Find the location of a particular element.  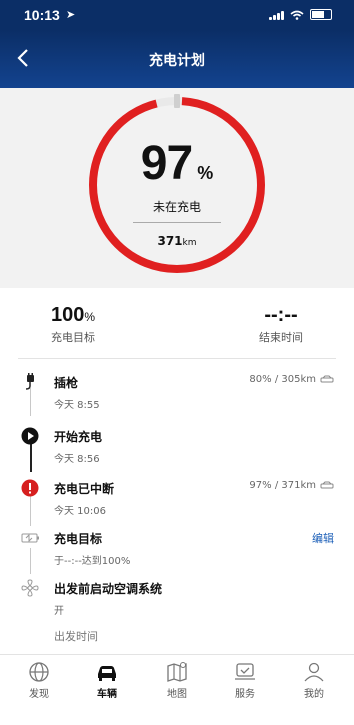

play-icon is located at coordinates (30, 436).